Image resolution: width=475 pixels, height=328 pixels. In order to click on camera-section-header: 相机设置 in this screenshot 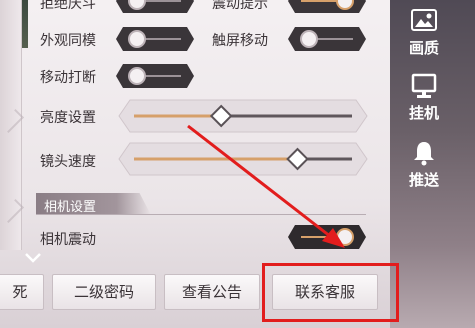, I will do `click(93, 204)`.